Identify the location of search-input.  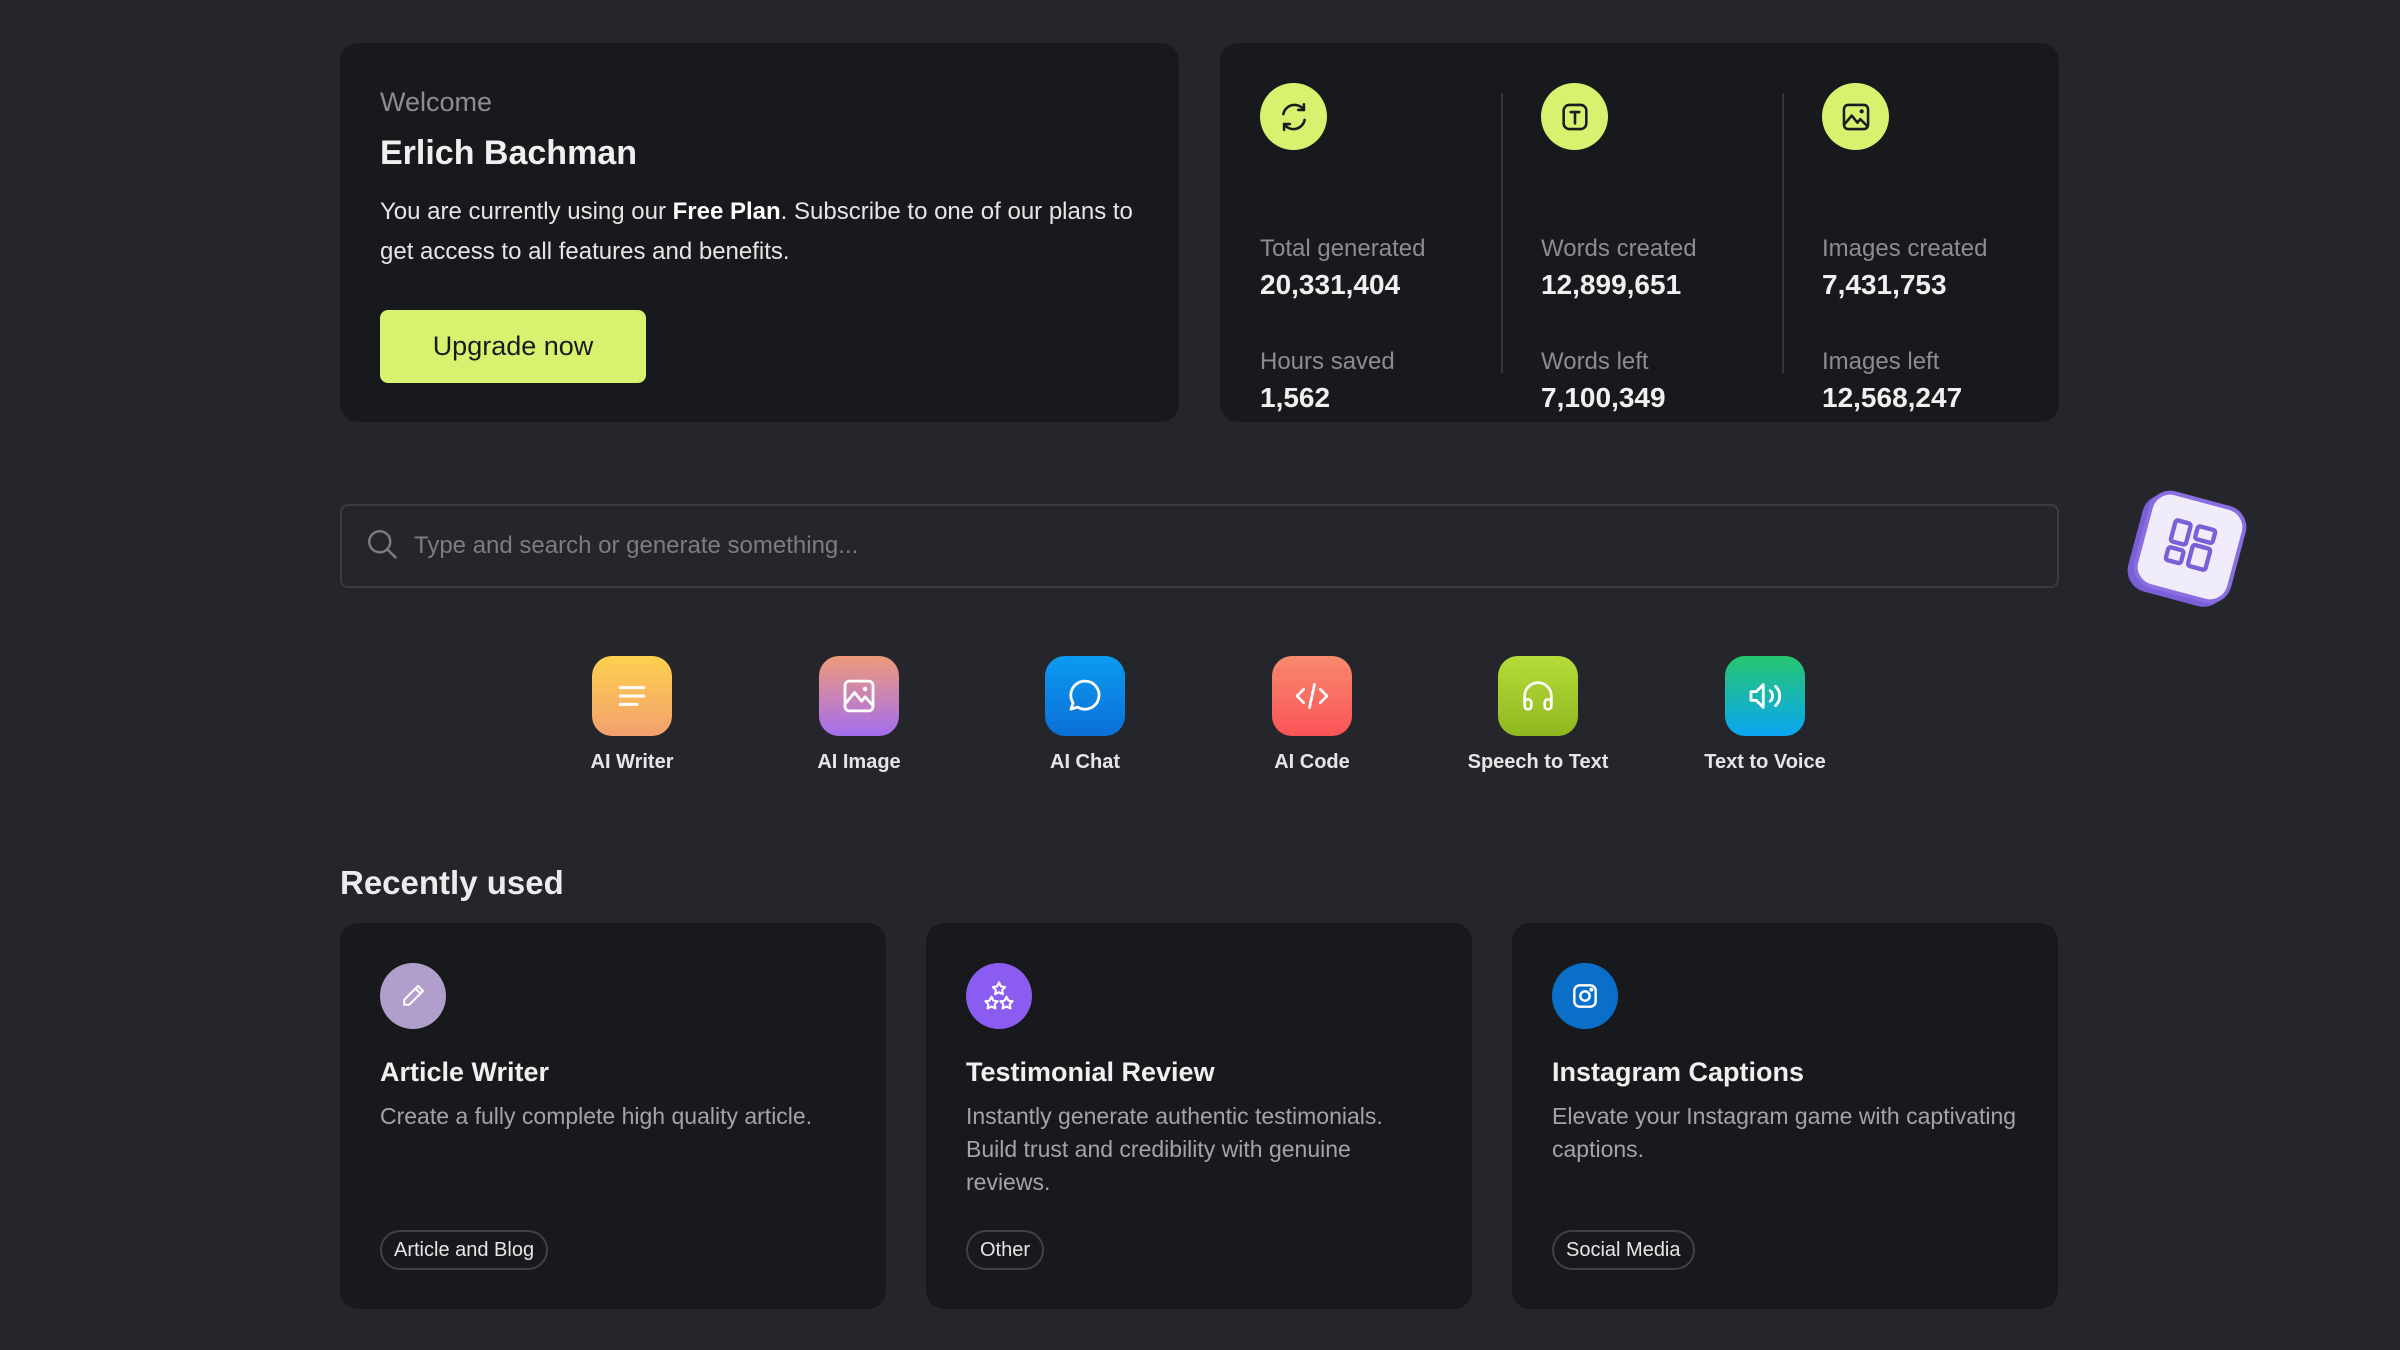
(1214, 546).